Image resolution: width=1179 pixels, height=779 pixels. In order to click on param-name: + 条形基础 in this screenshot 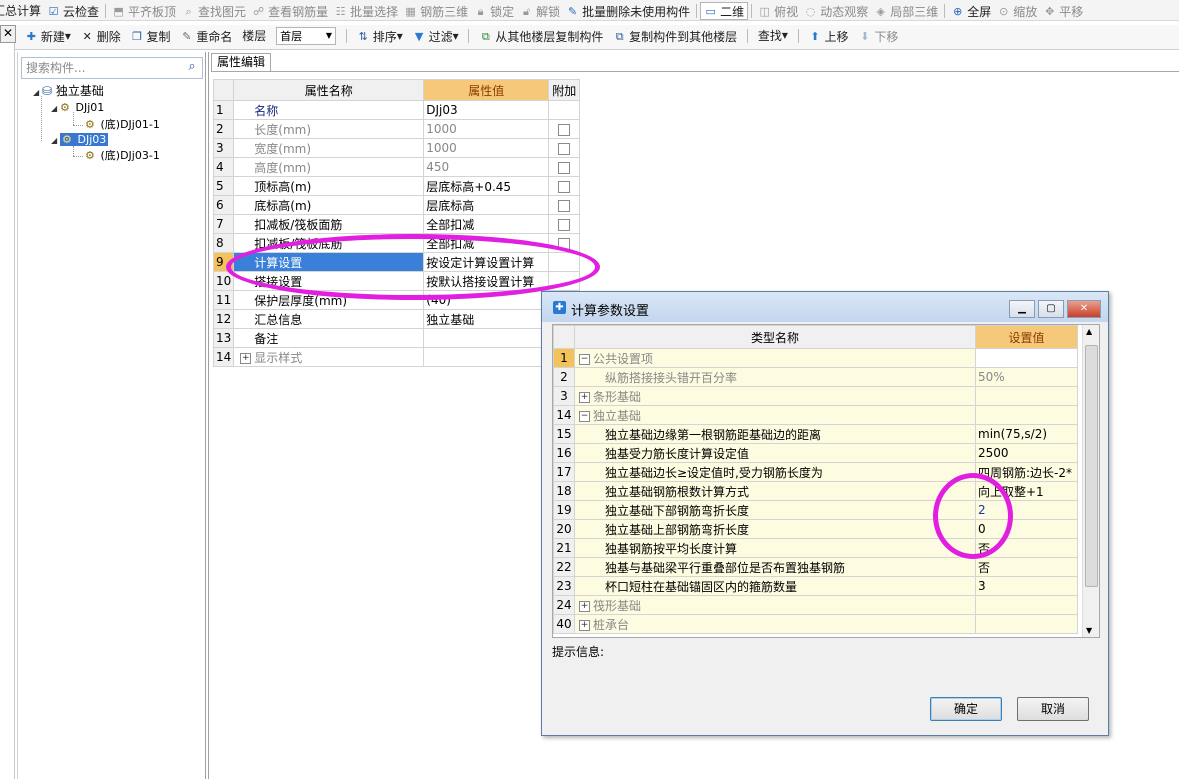, I will do `click(775, 396)`.